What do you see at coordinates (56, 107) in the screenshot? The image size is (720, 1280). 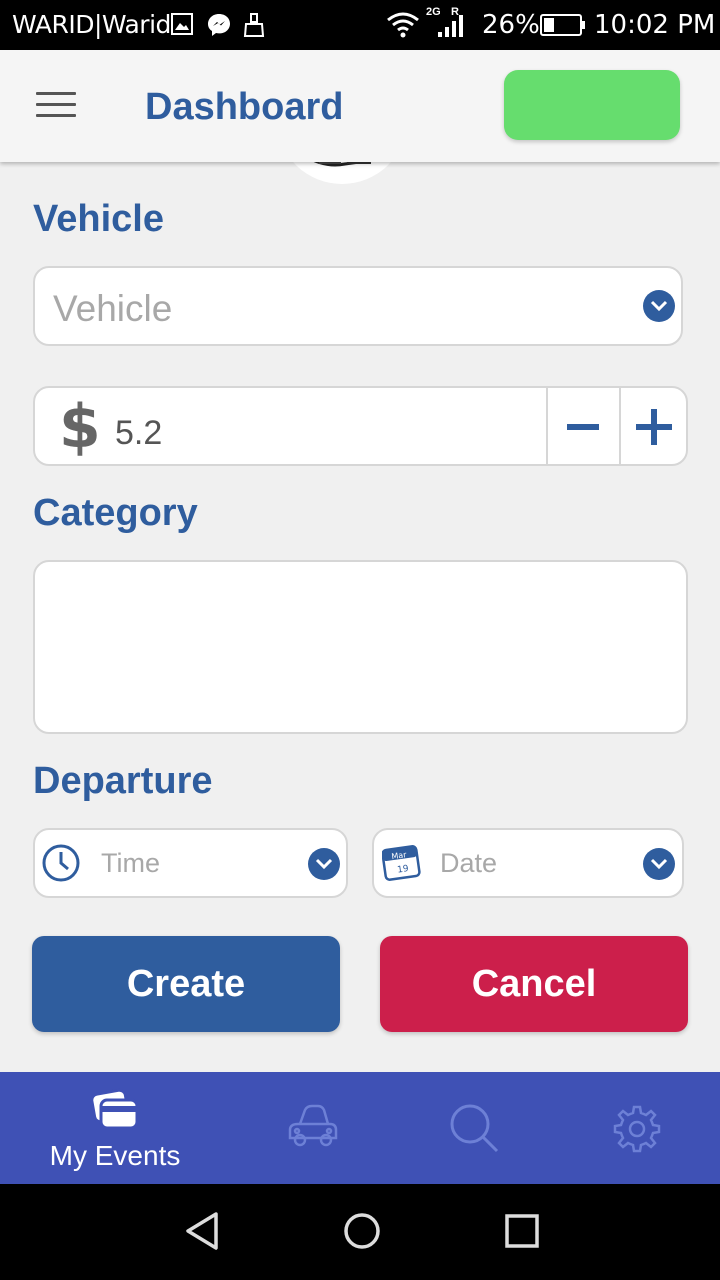 I see `hamburger-menu-icon` at bounding box center [56, 107].